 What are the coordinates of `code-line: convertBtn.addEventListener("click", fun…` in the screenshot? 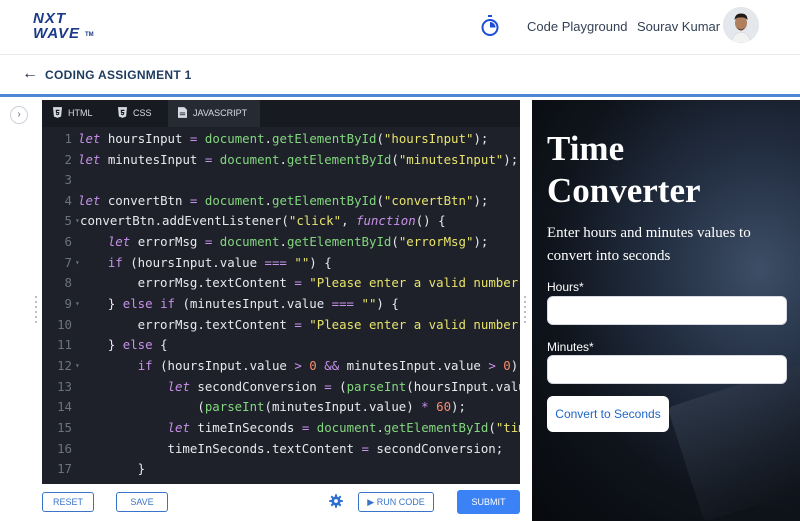 It's located at (263, 220).